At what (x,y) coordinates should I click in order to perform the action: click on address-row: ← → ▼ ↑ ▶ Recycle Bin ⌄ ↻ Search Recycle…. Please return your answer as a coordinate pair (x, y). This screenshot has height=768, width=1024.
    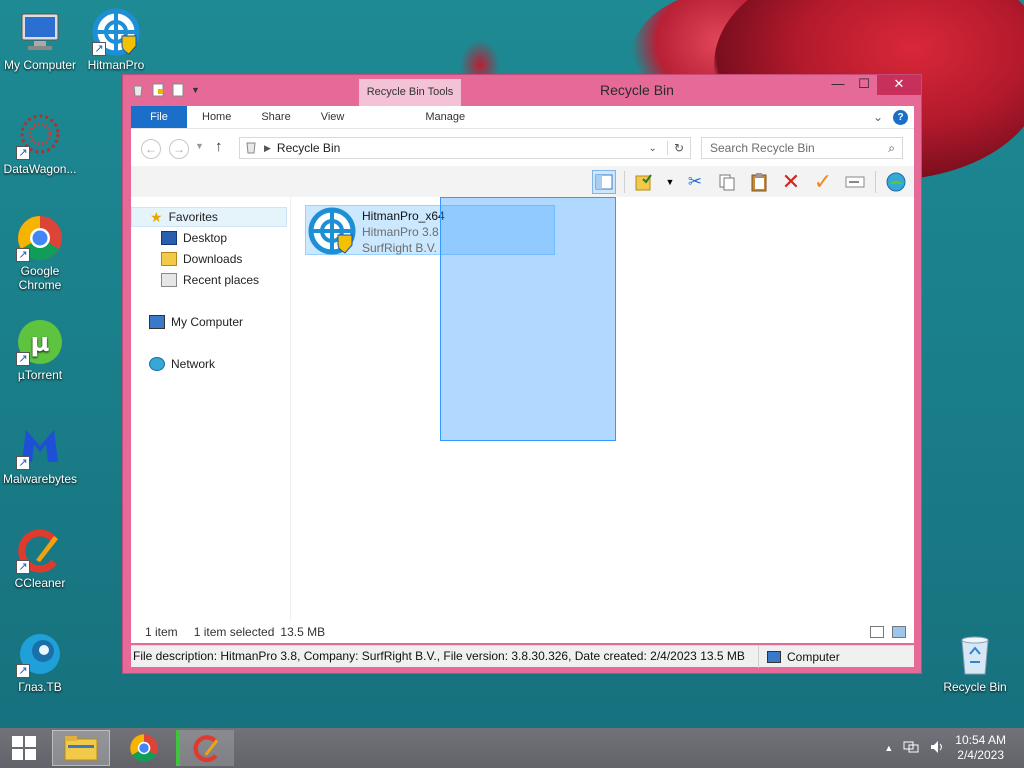
    Looking at the image, I should click on (522, 147).